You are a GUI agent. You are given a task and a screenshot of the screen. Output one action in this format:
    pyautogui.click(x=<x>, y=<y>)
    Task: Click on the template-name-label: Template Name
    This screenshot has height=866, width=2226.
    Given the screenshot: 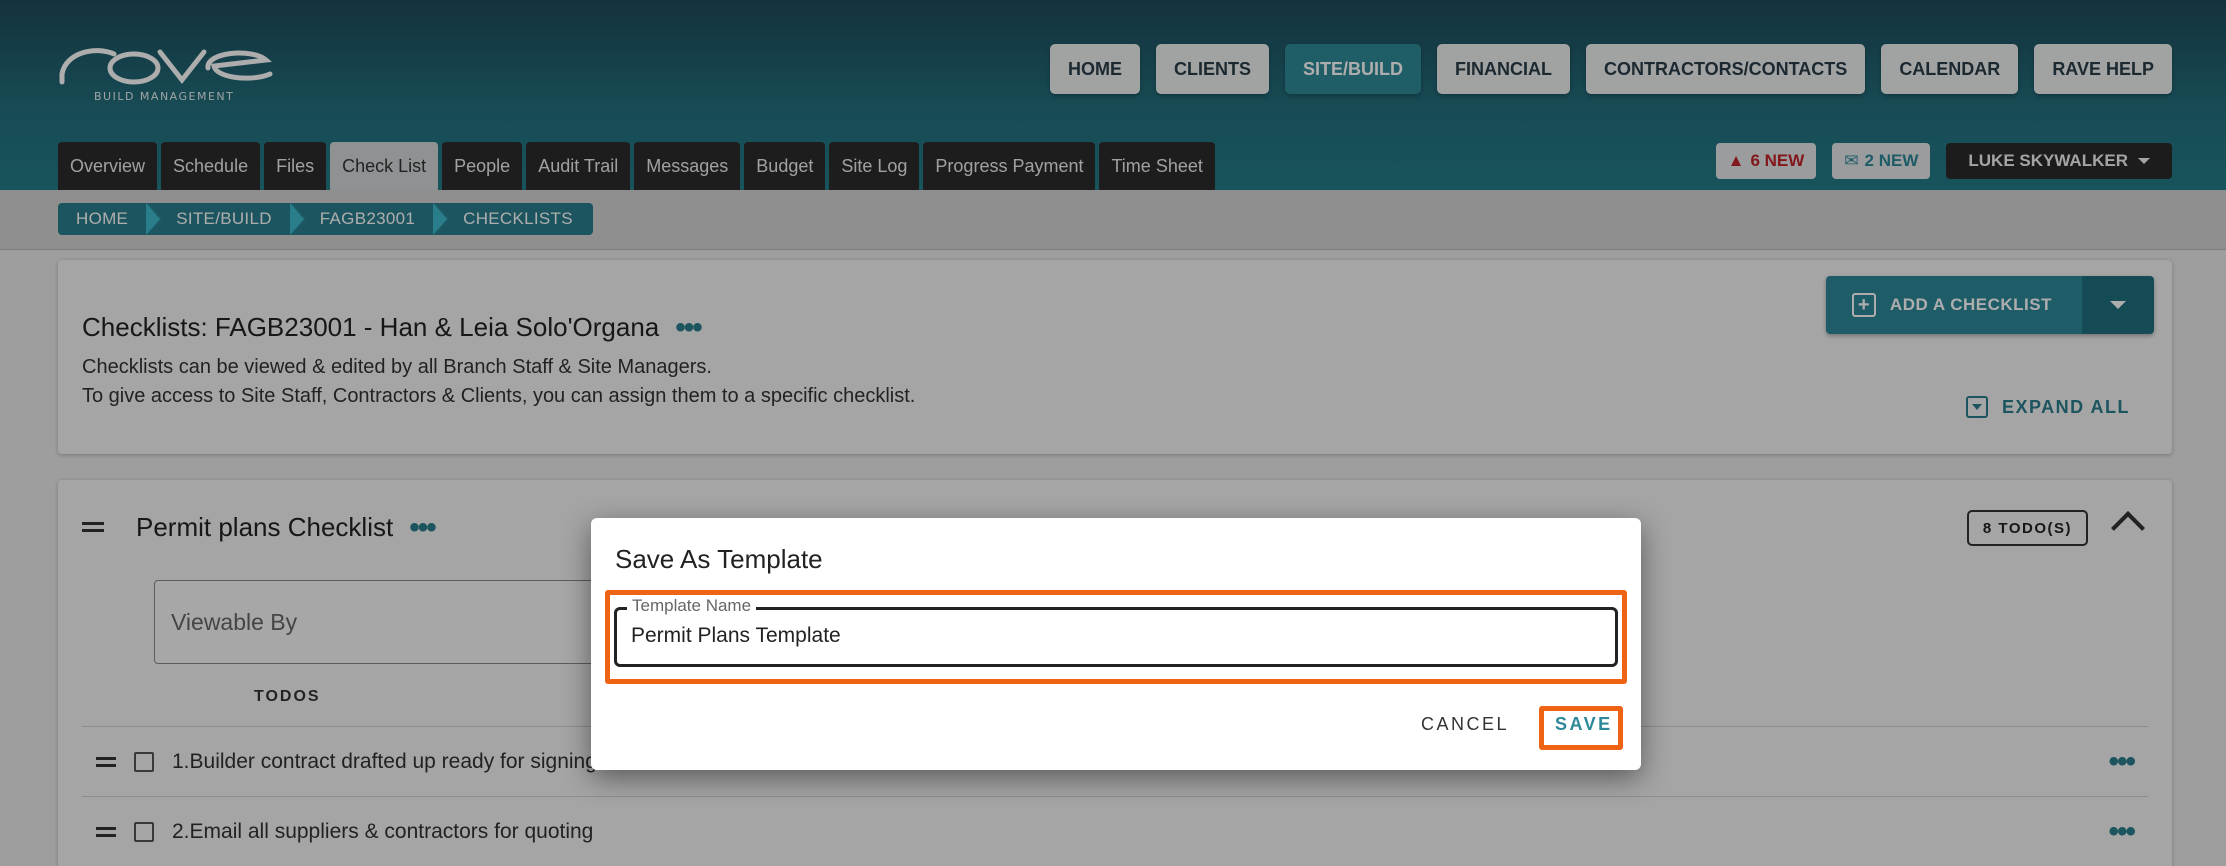 What is the action you would take?
    pyautogui.click(x=692, y=606)
    